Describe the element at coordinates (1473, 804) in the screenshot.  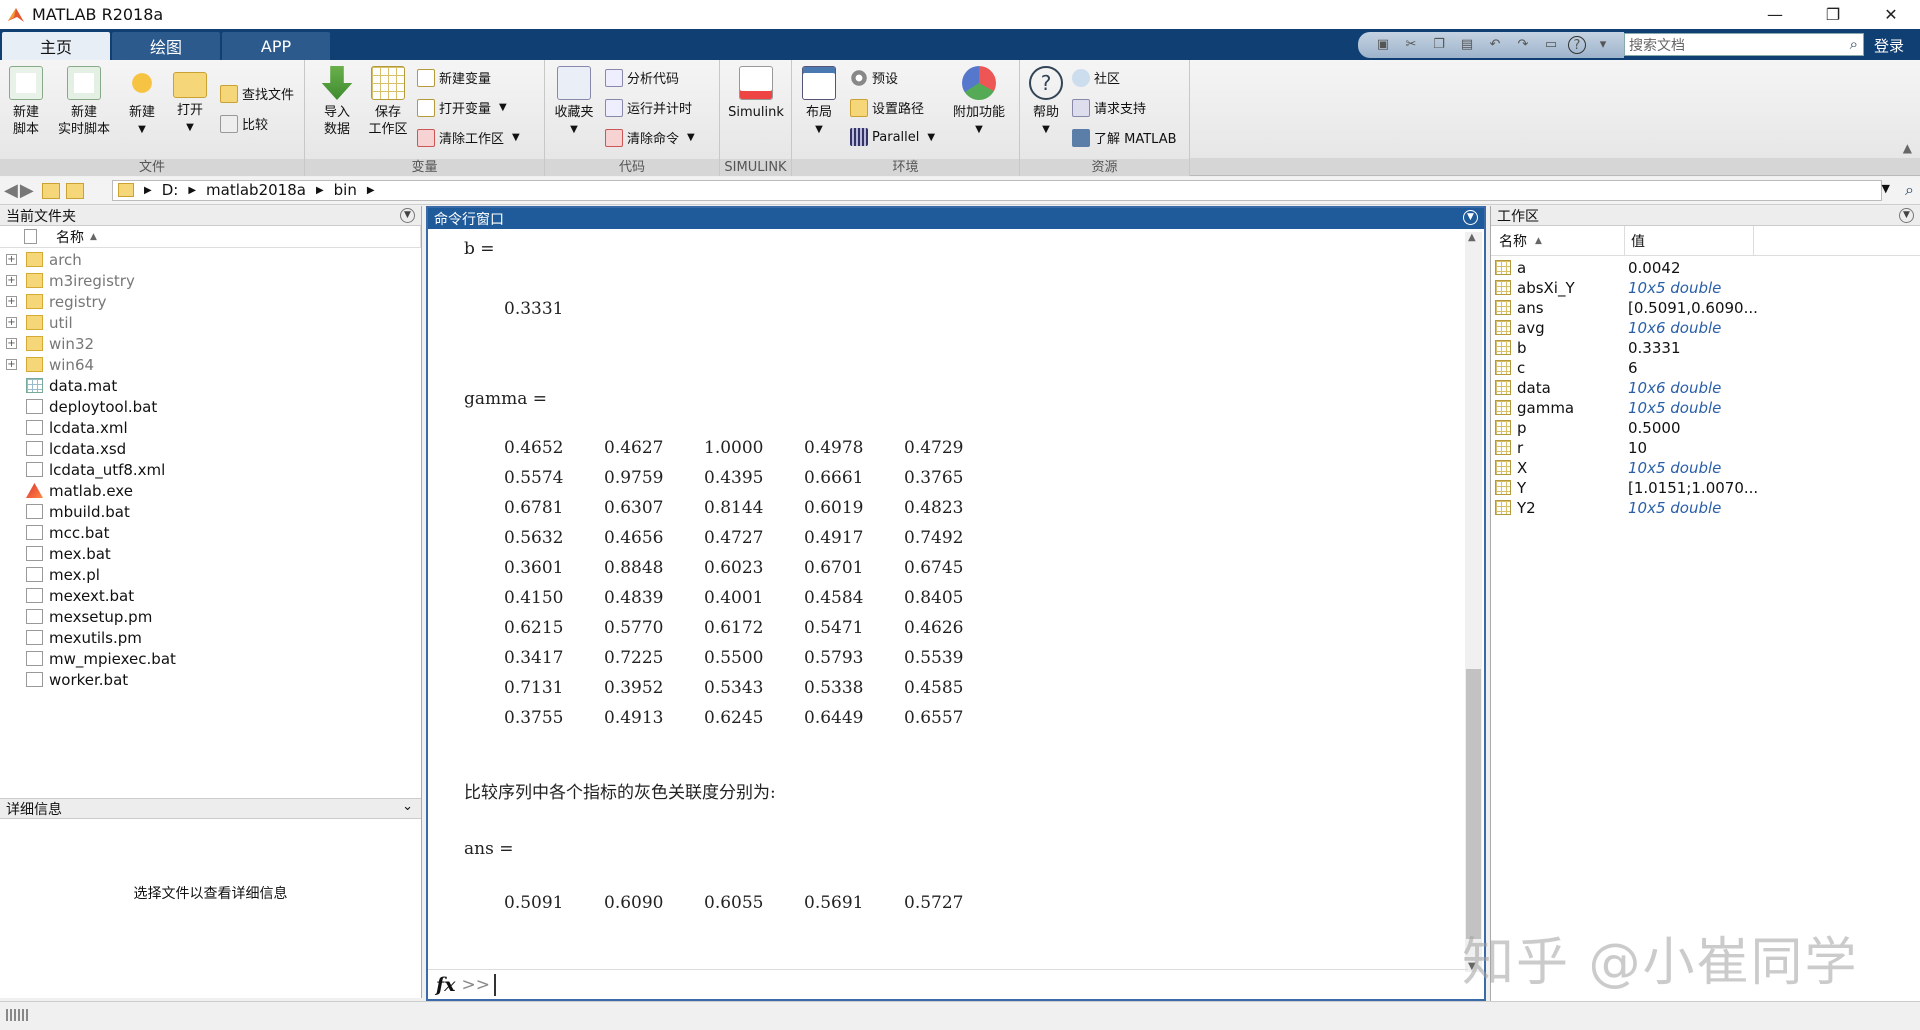
I see `scrollbar-thumb` at that location.